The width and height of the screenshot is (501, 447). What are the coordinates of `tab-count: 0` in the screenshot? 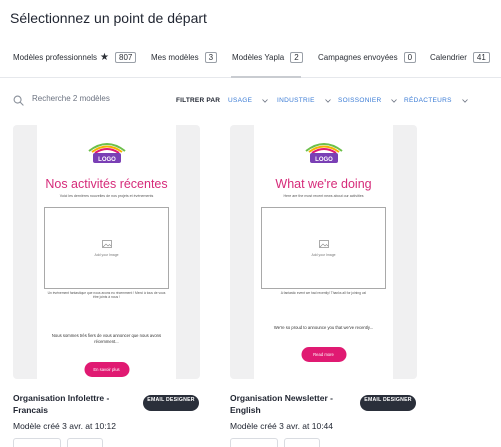 It's located at (410, 57).